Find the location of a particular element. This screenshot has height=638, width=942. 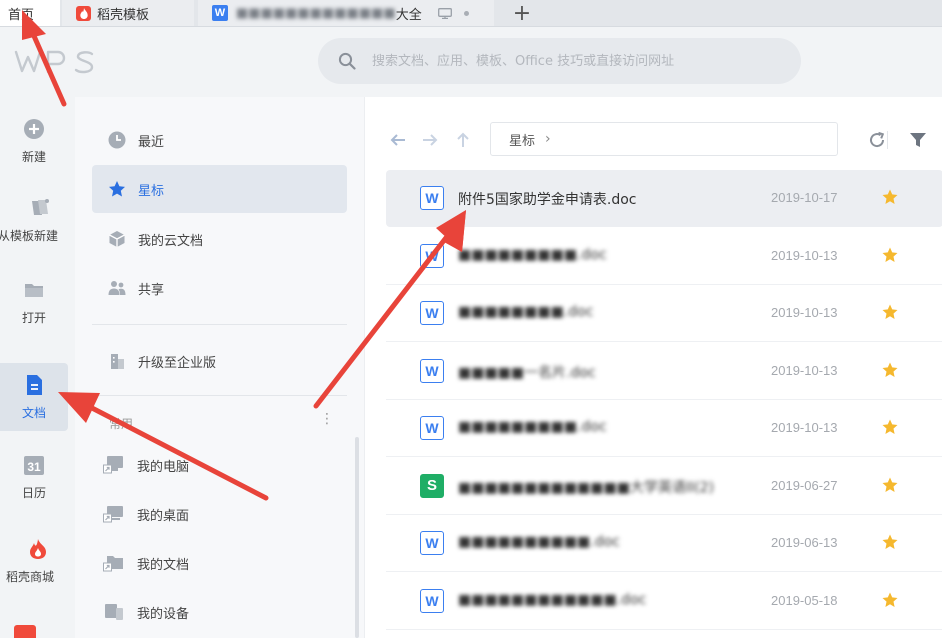

location-my-desktop-label: 我的桌面 is located at coordinates (163, 516).